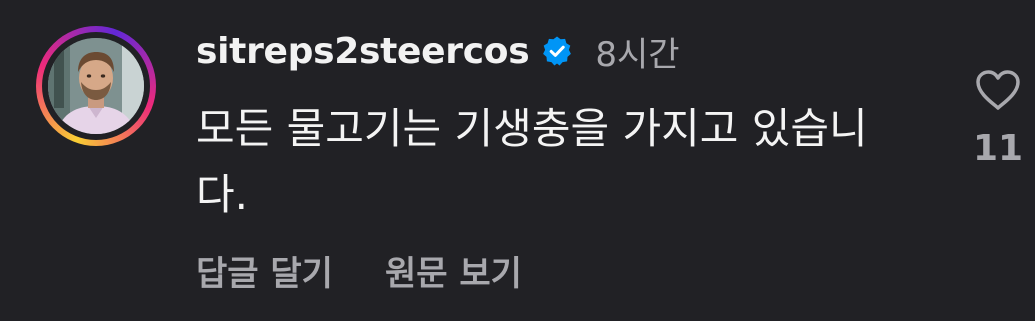  I want to click on like-count: 11, so click(998, 148).